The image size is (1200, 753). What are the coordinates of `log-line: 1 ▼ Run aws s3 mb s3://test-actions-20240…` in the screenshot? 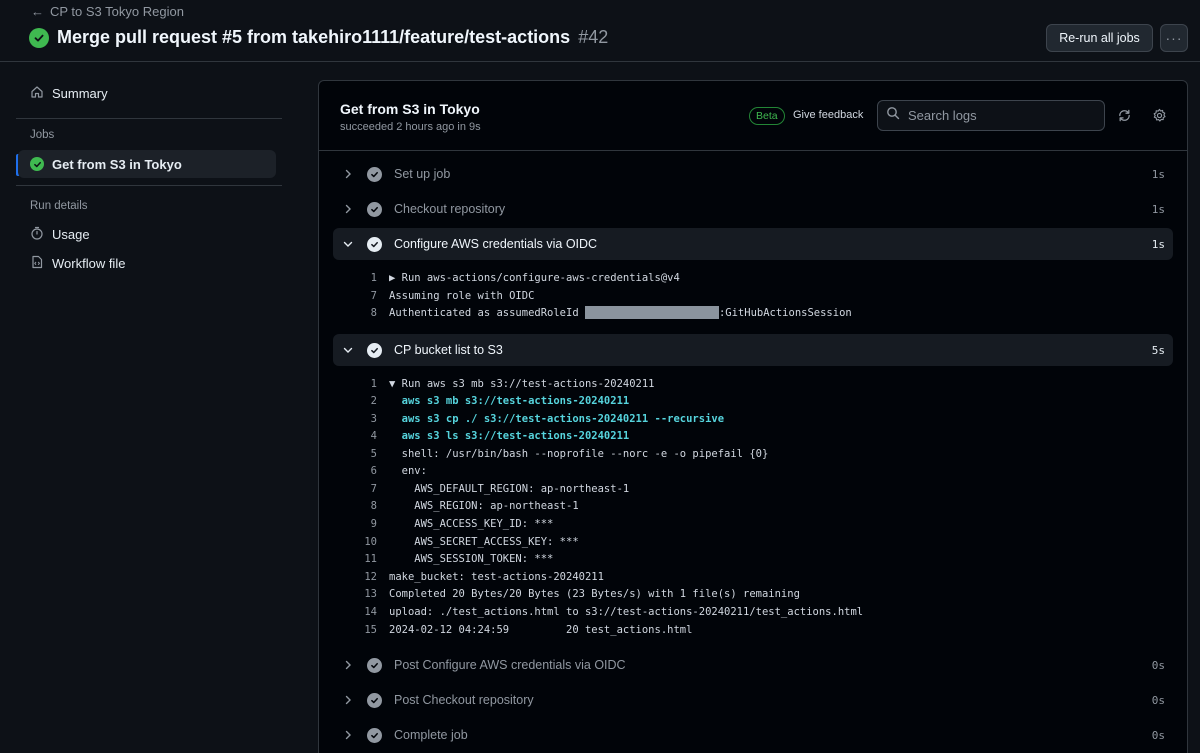 It's located at (753, 384).